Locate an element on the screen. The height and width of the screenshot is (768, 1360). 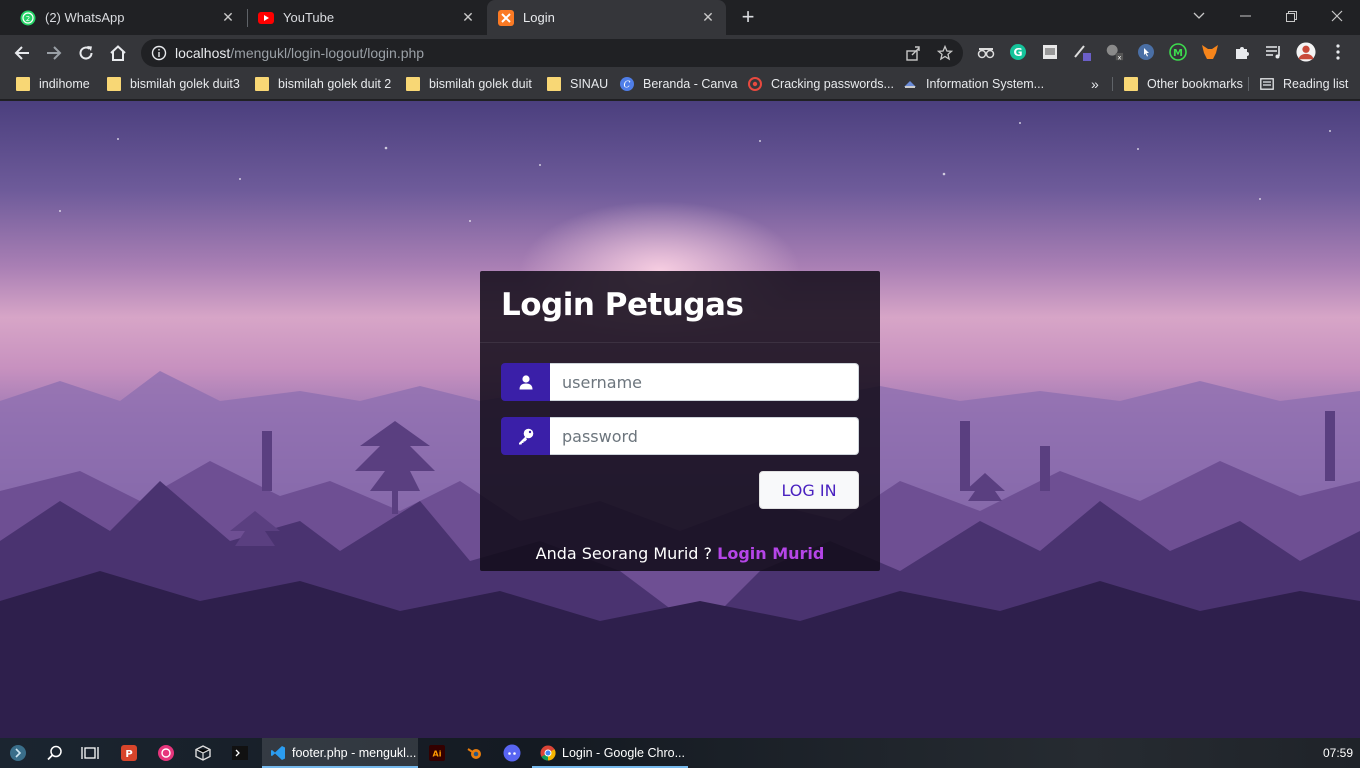
tab-login: Login ✕ is located at coordinates (606, 17).